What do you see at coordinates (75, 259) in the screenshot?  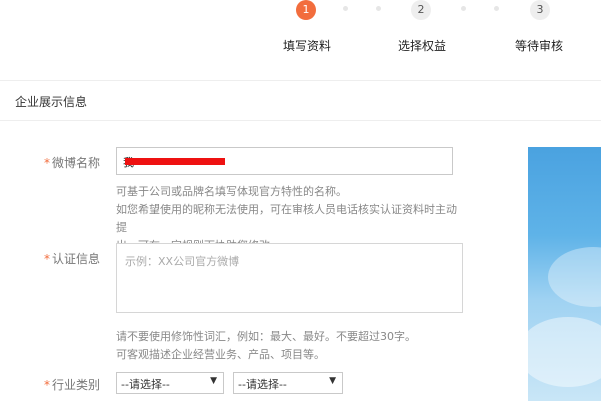 I see `verify-info-label-text: 认证信息` at bounding box center [75, 259].